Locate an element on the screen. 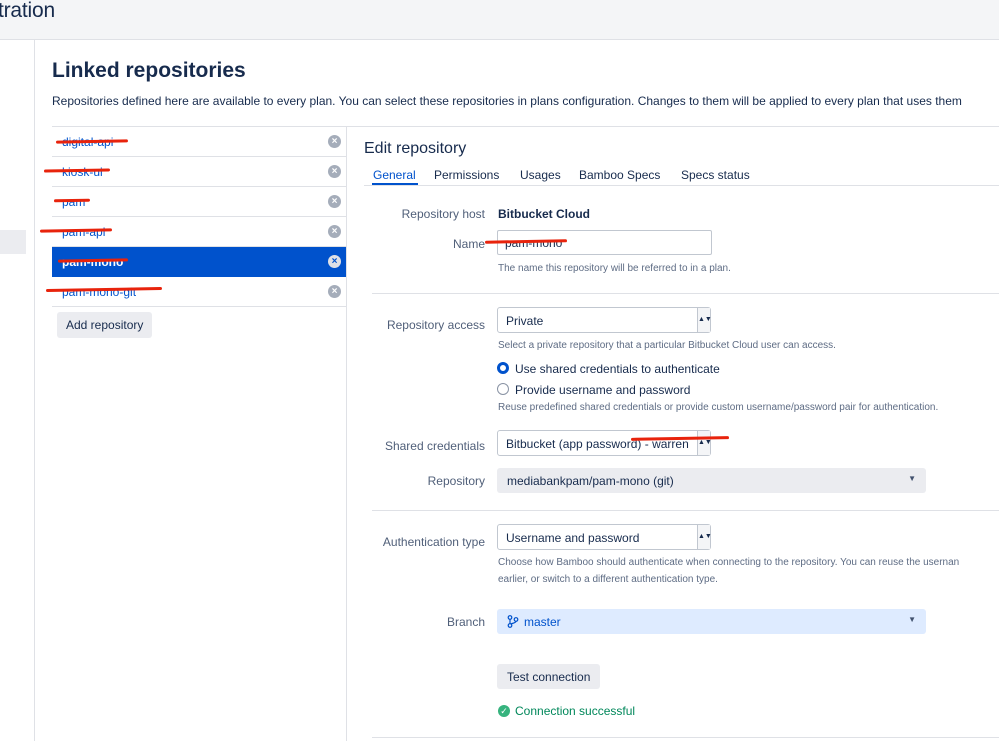 The image size is (999, 741). shared-credentials-select: Bitbucket (app password) - warren ▲▼ is located at coordinates (604, 443).